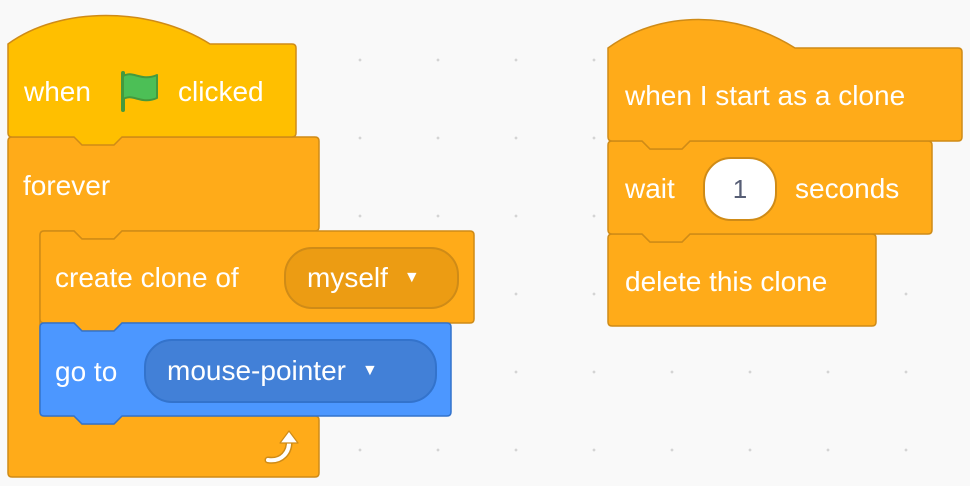 This screenshot has height=486, width=970. What do you see at coordinates (147, 277) in the screenshot?
I see `create-clone-label: create clone of` at bounding box center [147, 277].